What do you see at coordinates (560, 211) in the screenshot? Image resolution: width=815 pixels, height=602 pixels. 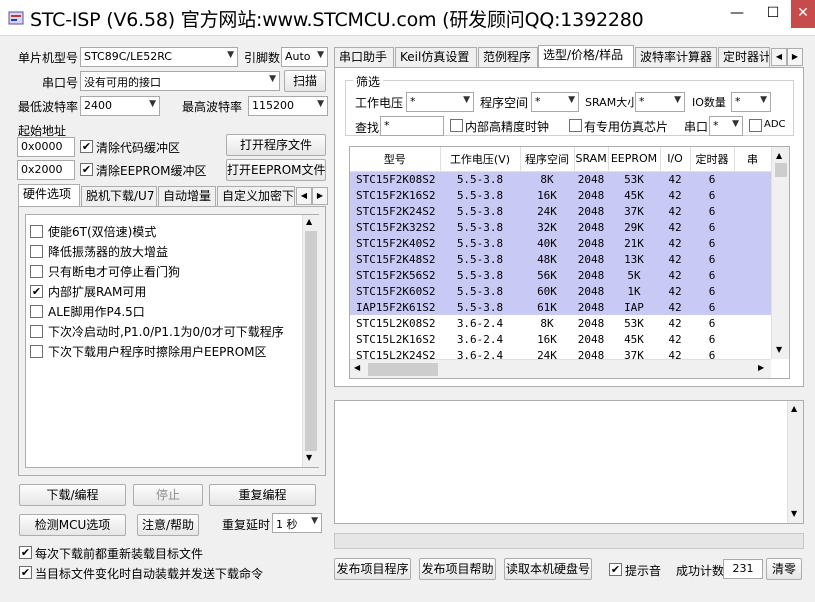 I see `table-row: STC15F2K24S2 5.5-3.8 24K 2048 37K 42 6` at bounding box center [560, 211].